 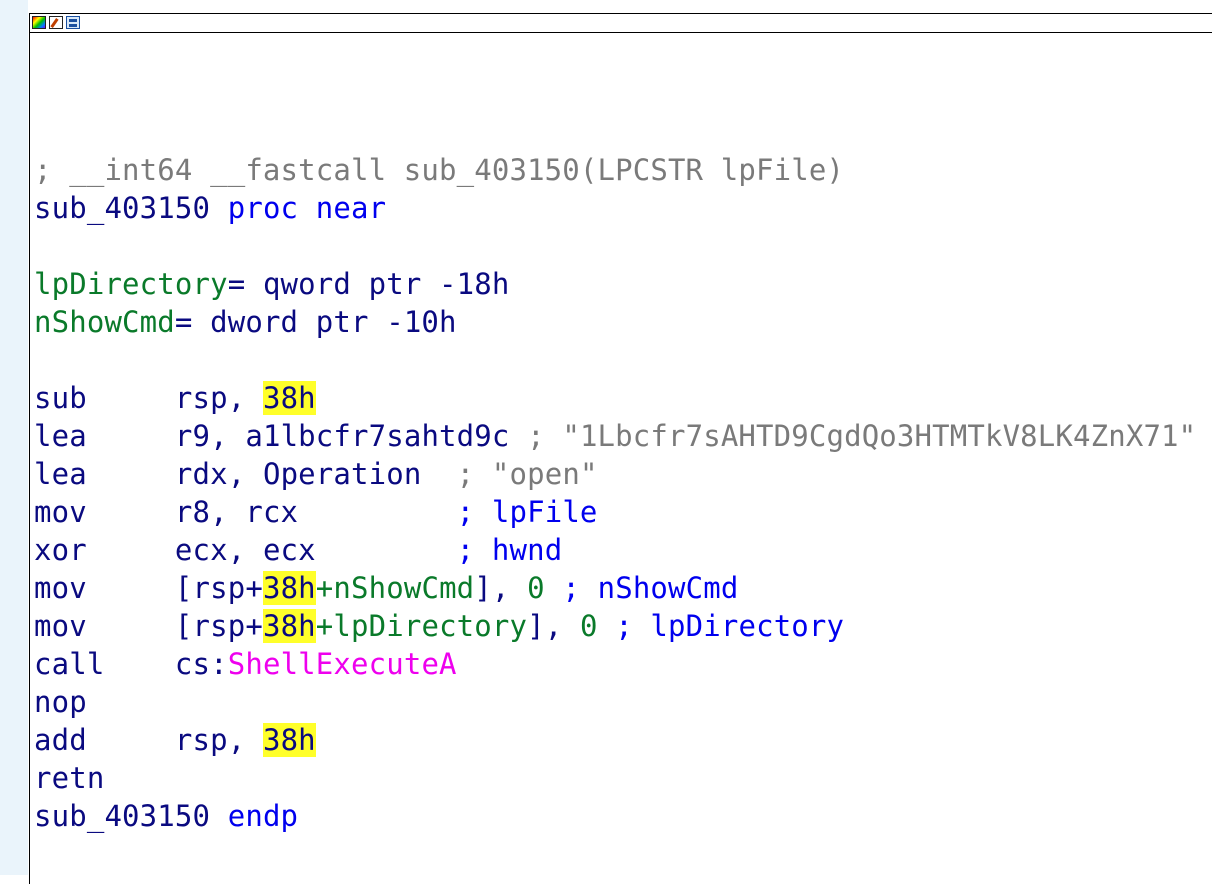 What do you see at coordinates (104, 550) in the screenshot?
I see `mnemonic: xor` at bounding box center [104, 550].